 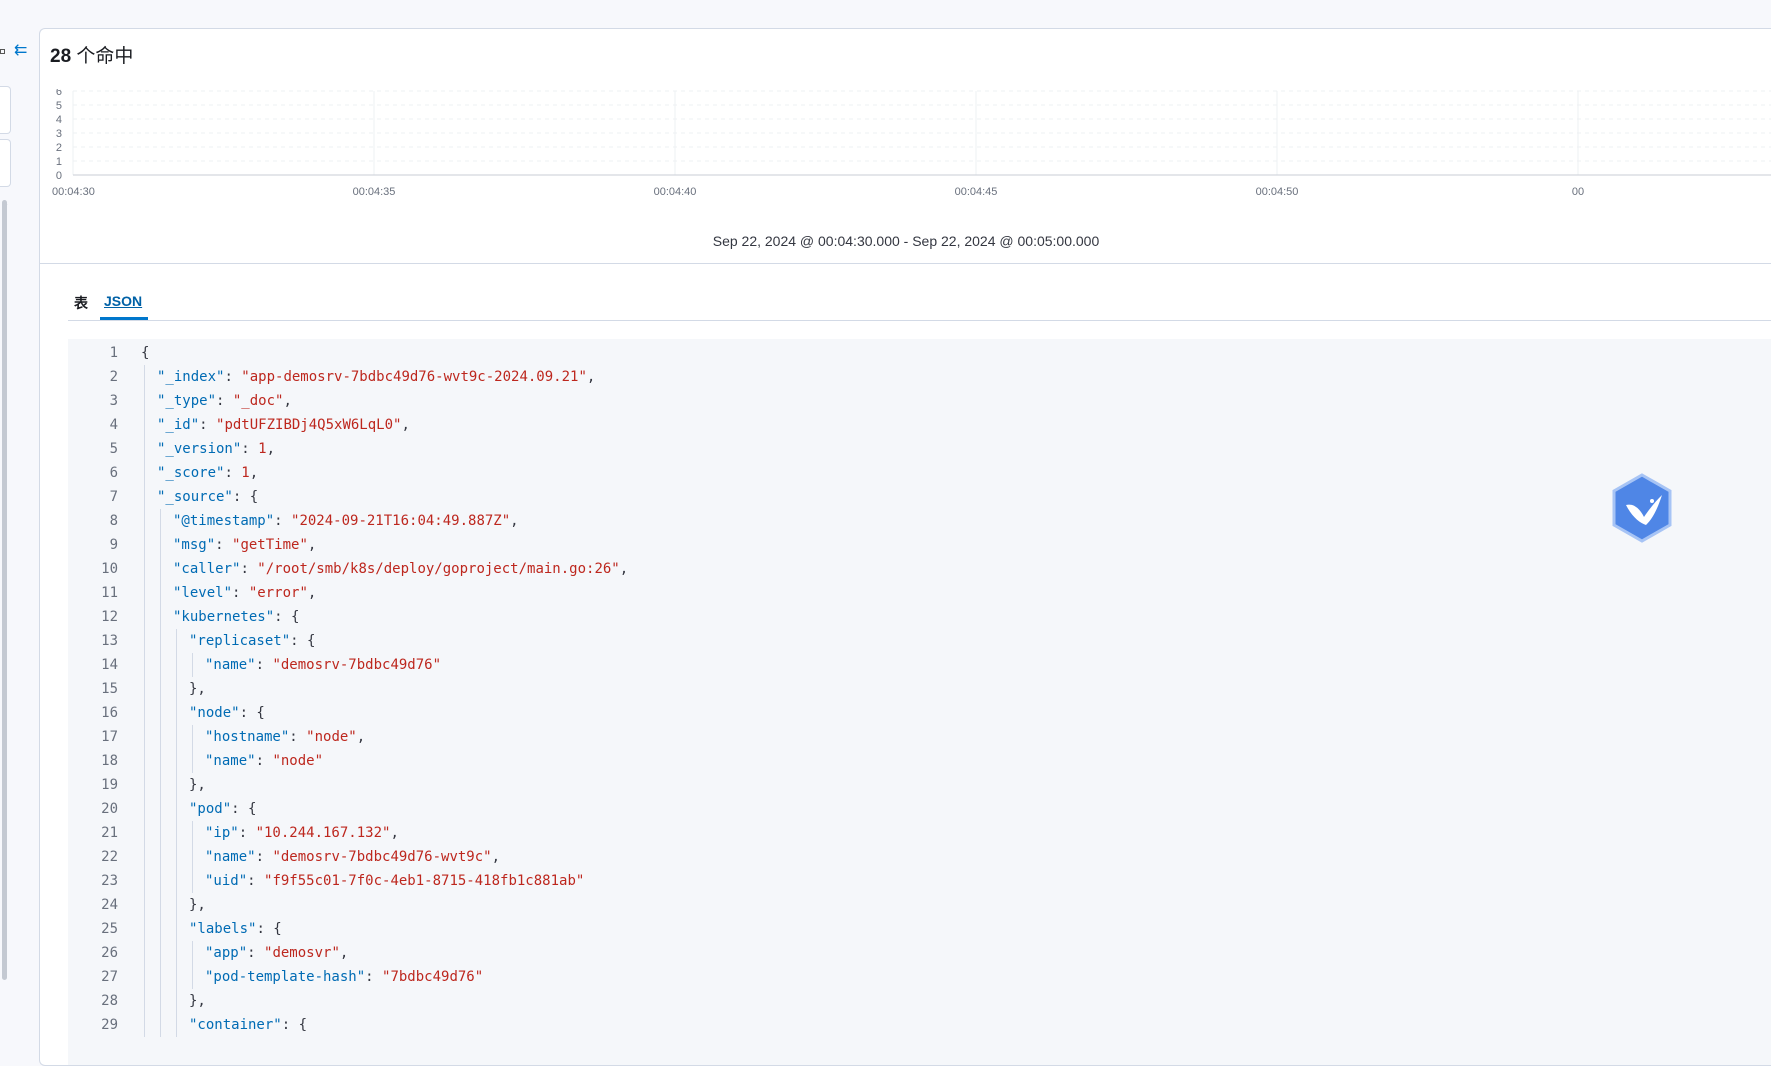 What do you see at coordinates (918, 473) in the screenshot?
I see `code-line: 6 "_score": 1,` at bounding box center [918, 473].